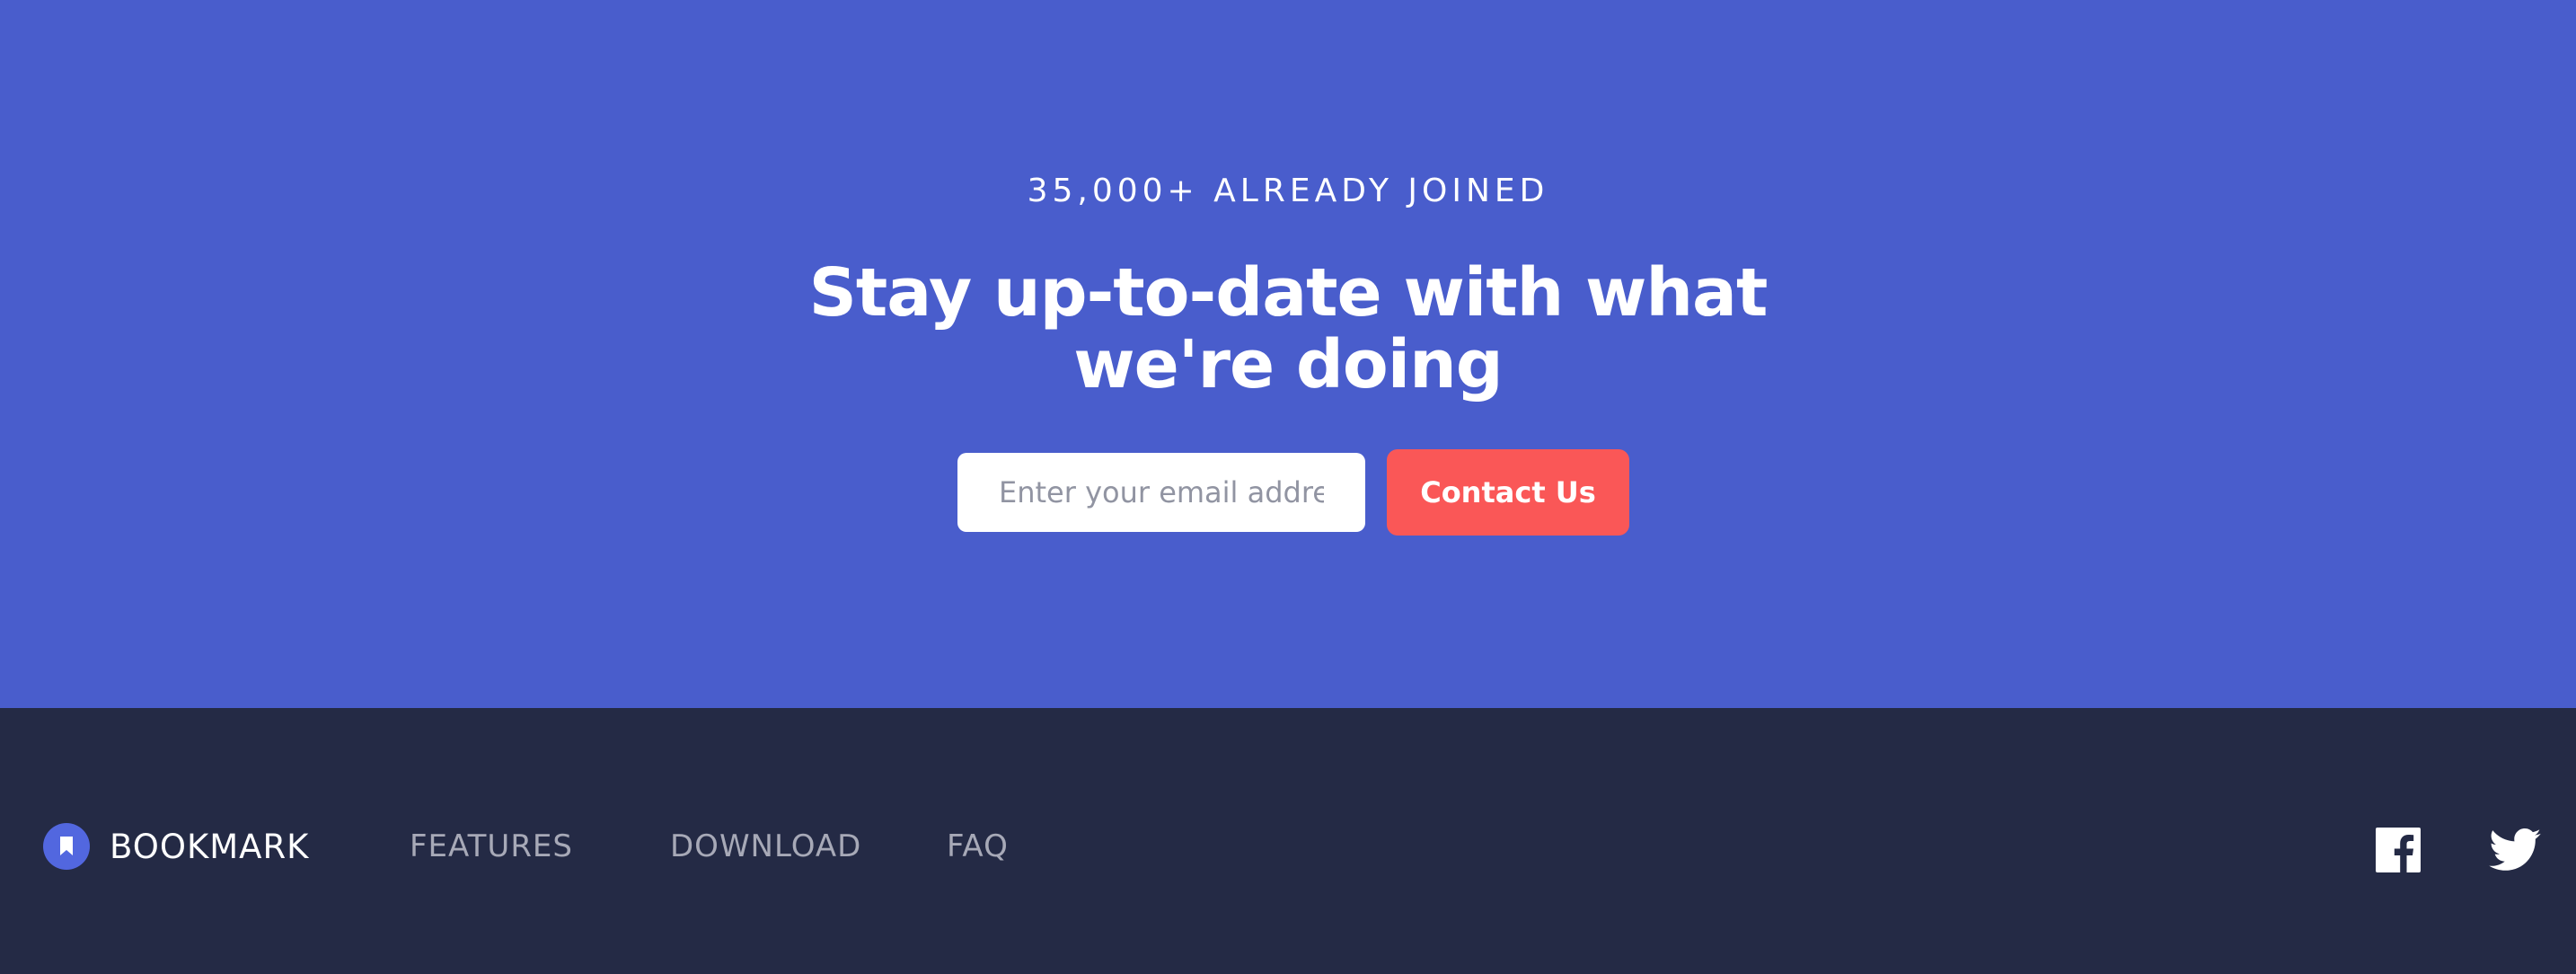  Describe the element at coordinates (765, 846) in the screenshot. I see `footer-nav-download: DOWNLOAD` at that location.